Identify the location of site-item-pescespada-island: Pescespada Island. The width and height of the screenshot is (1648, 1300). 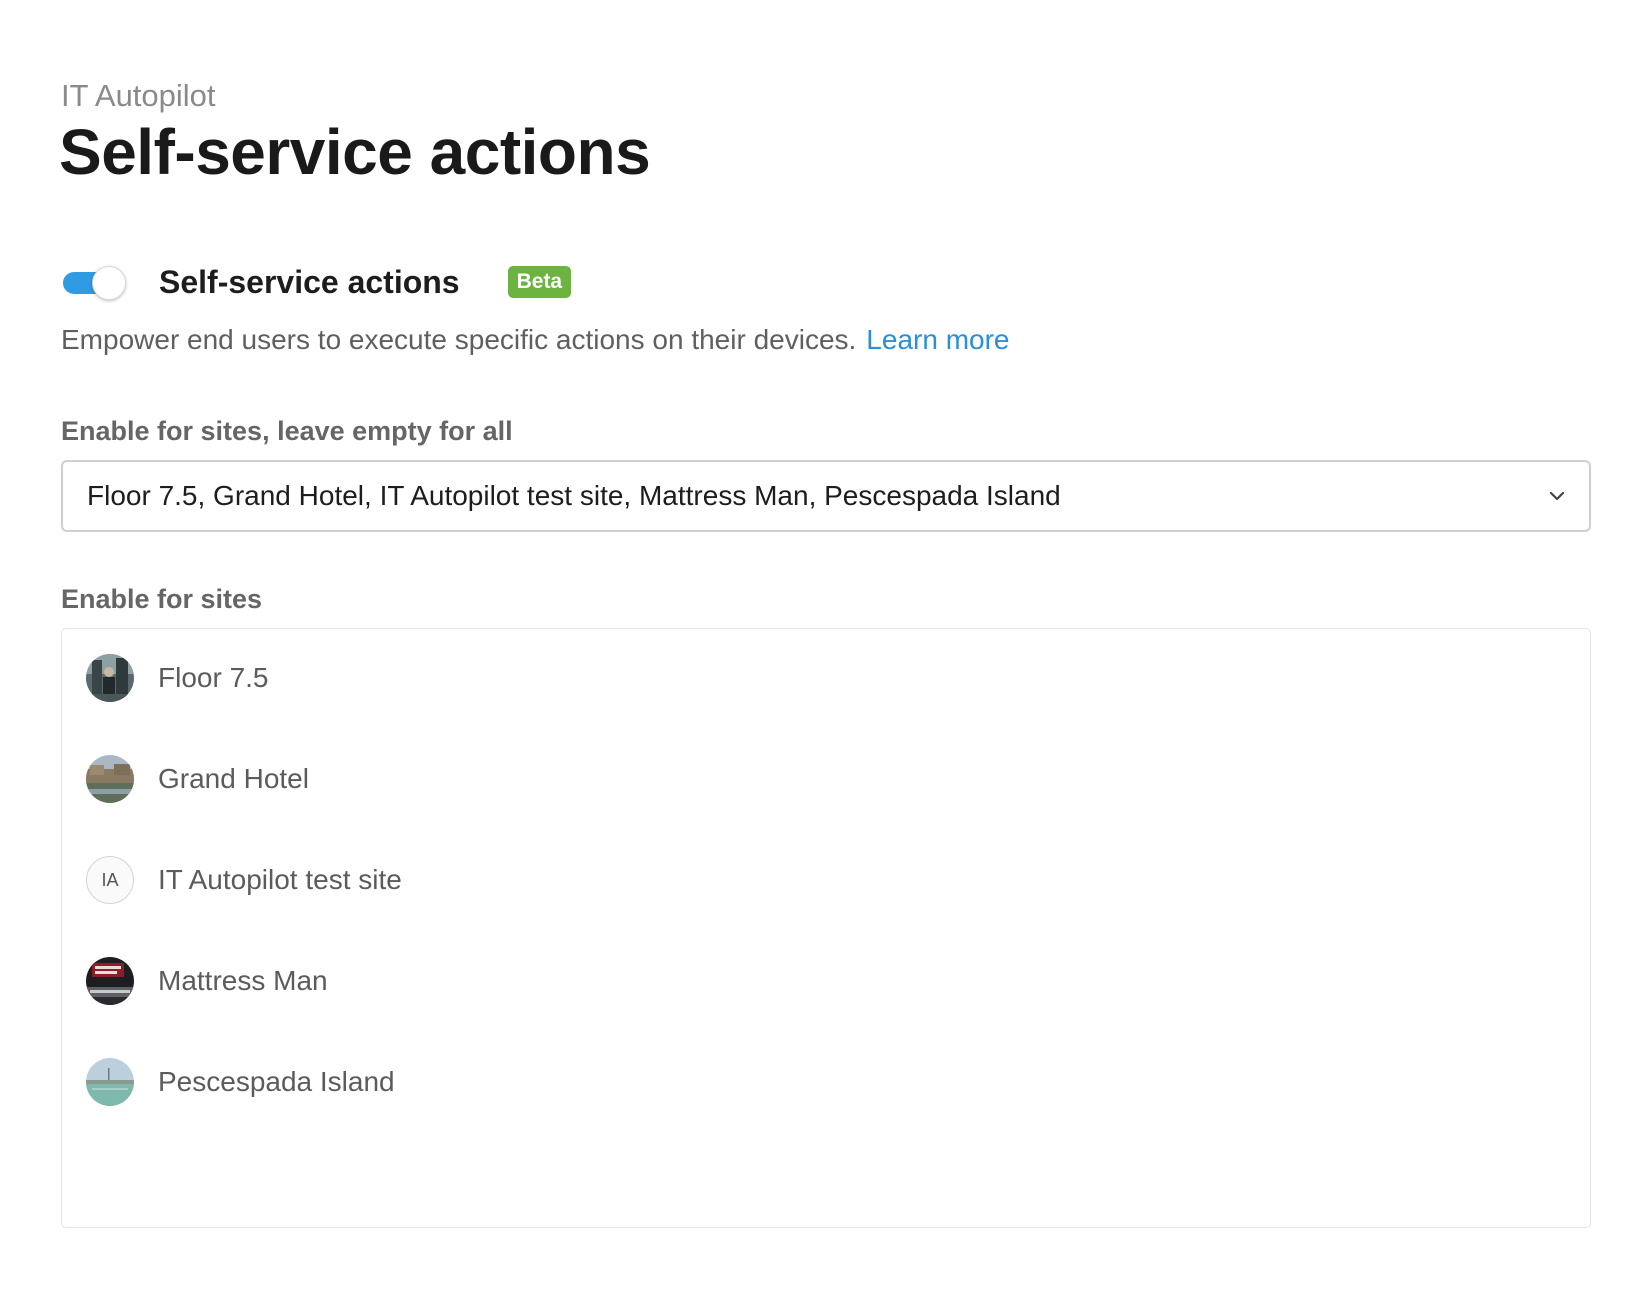
(240, 1082).